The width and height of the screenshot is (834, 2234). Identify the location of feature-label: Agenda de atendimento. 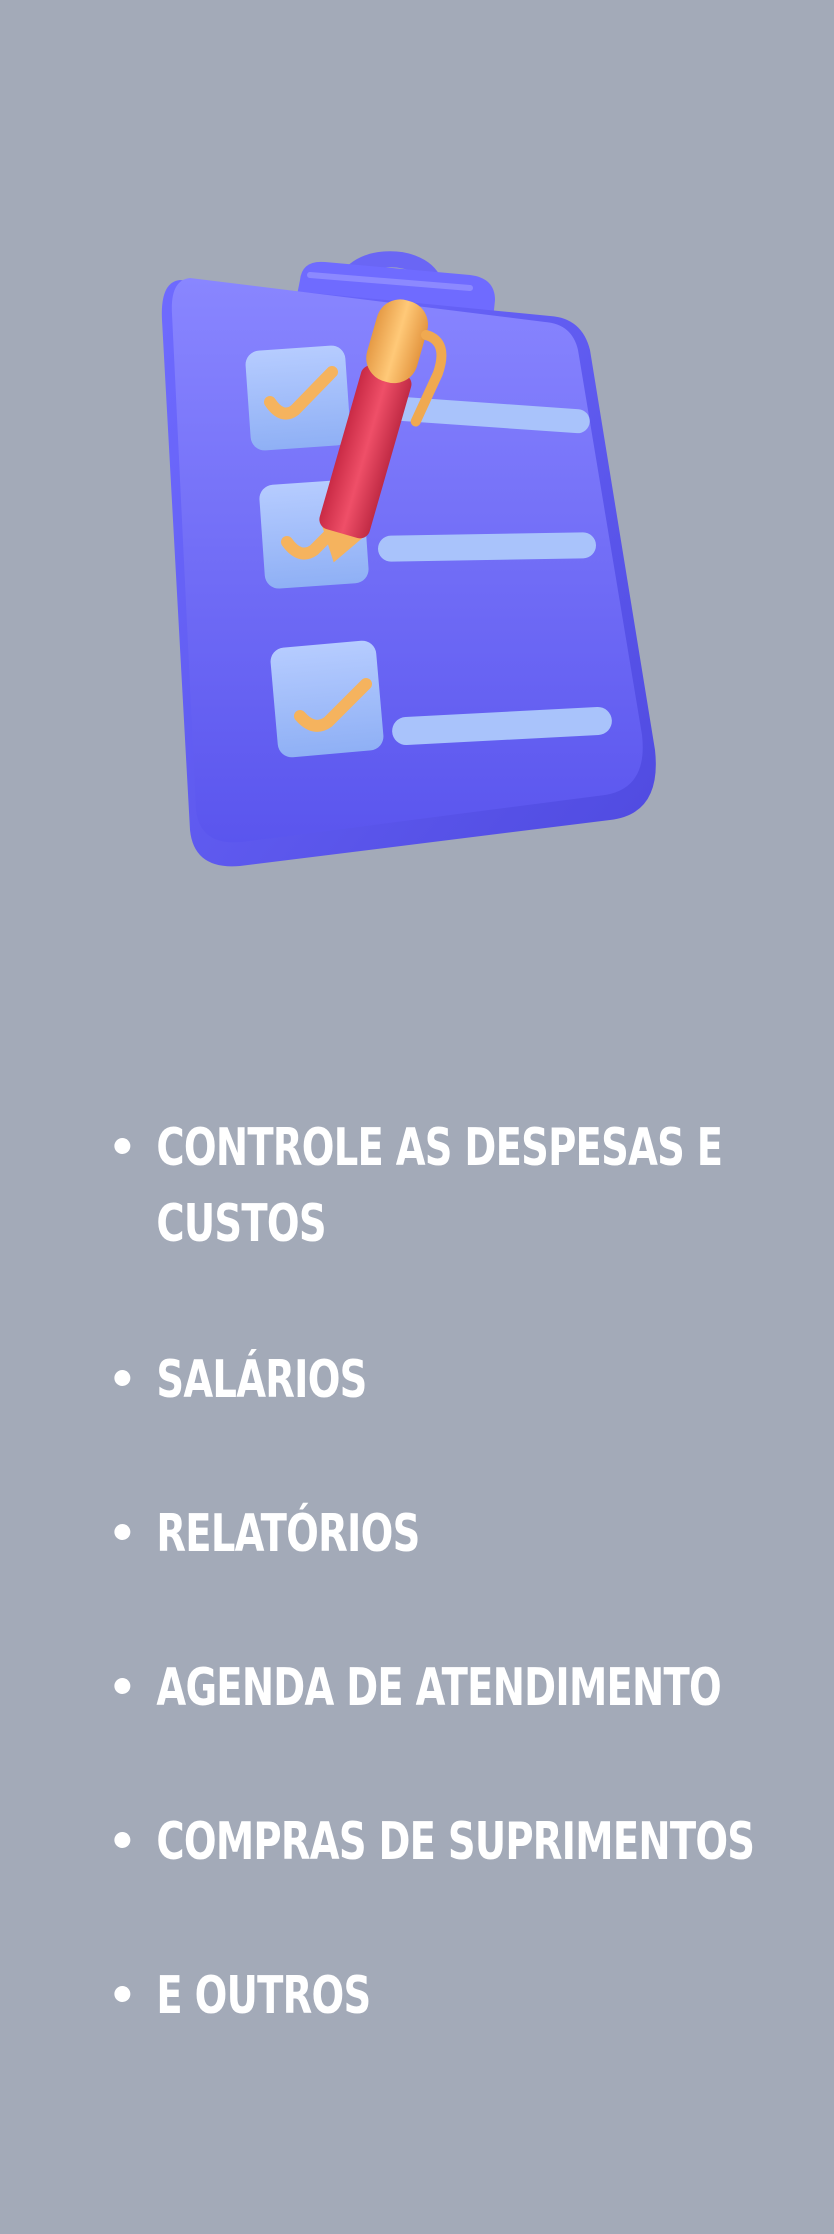
(438, 1688).